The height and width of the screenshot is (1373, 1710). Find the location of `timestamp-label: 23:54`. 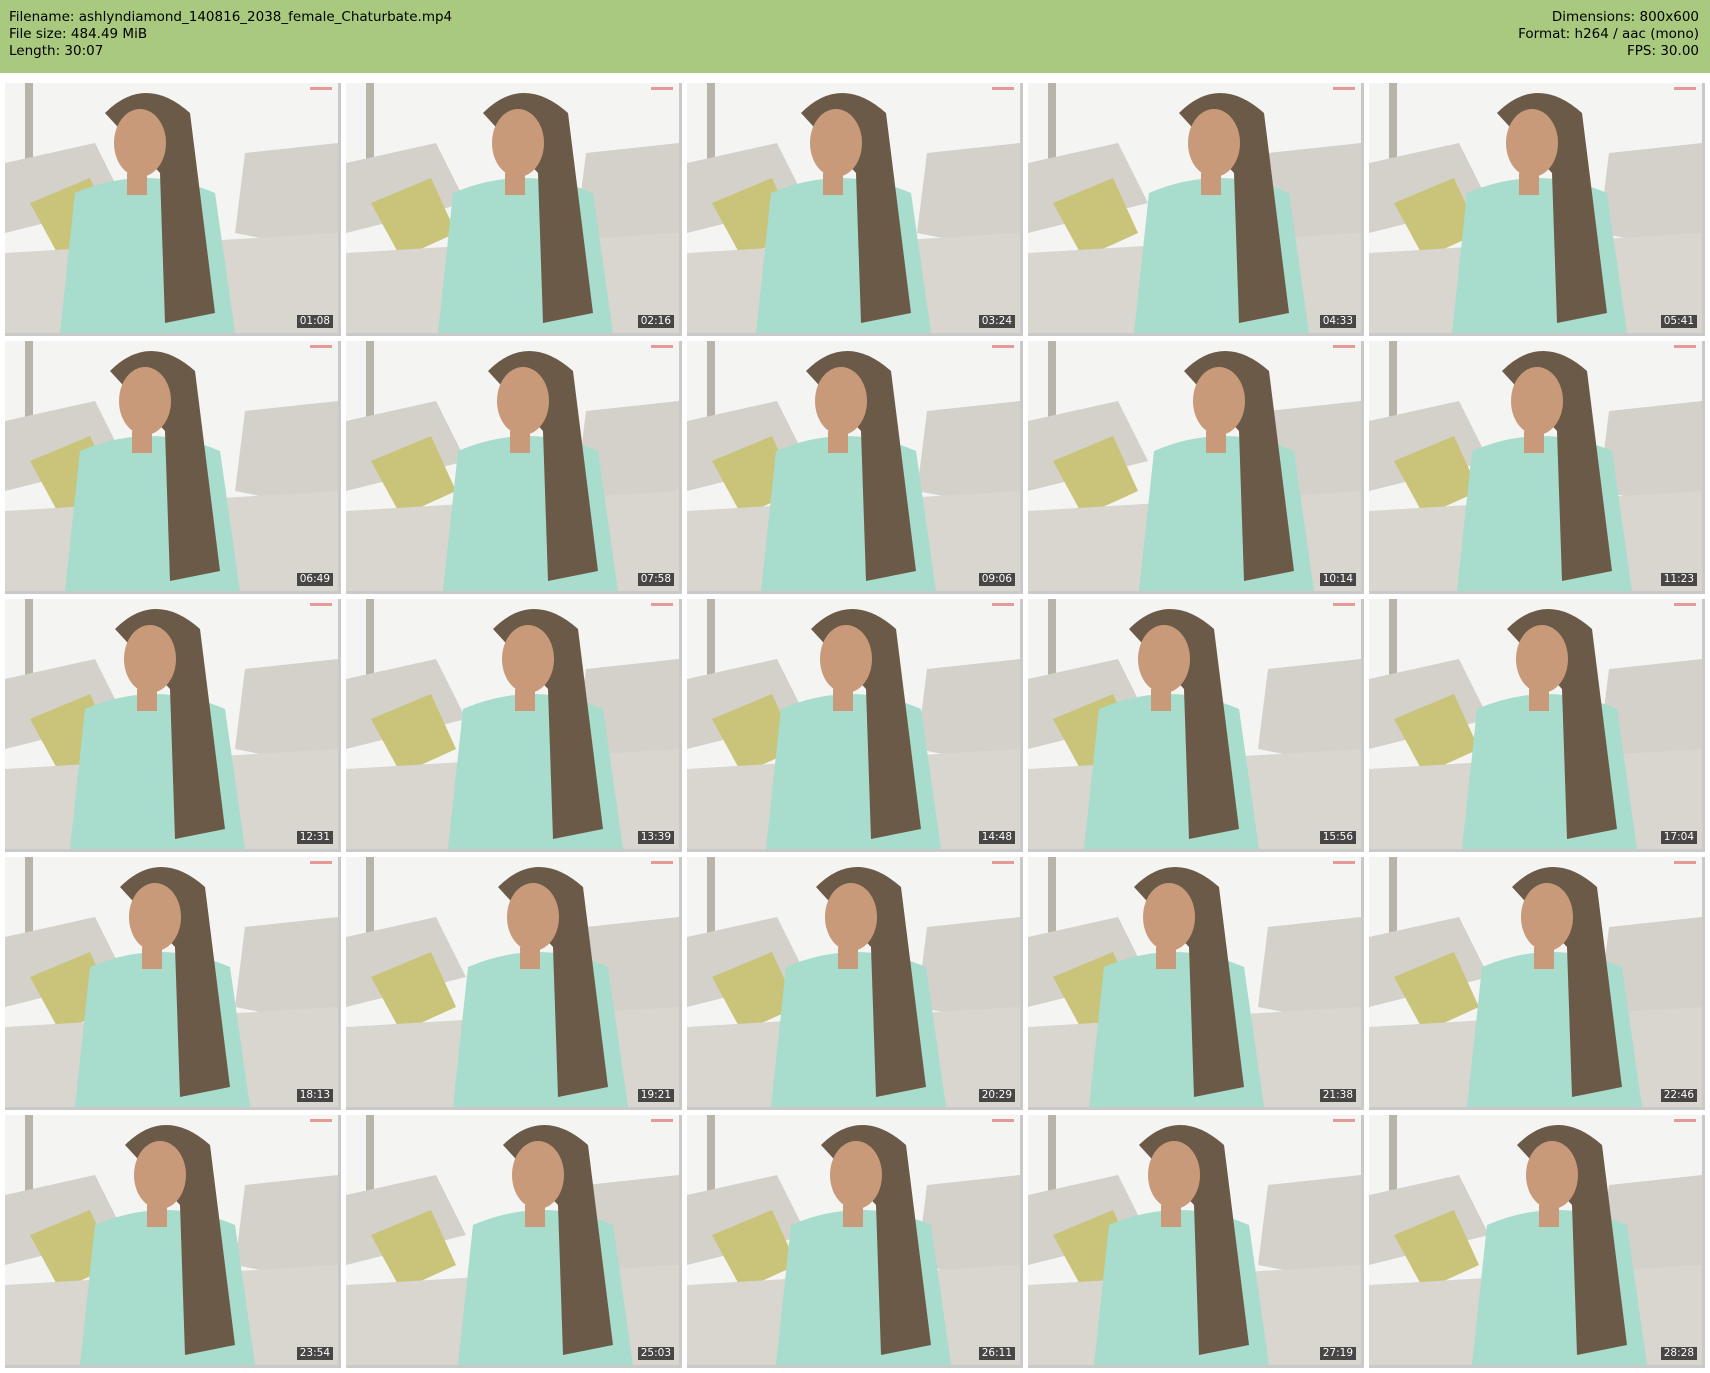

timestamp-label: 23:54 is located at coordinates (314, 1353).